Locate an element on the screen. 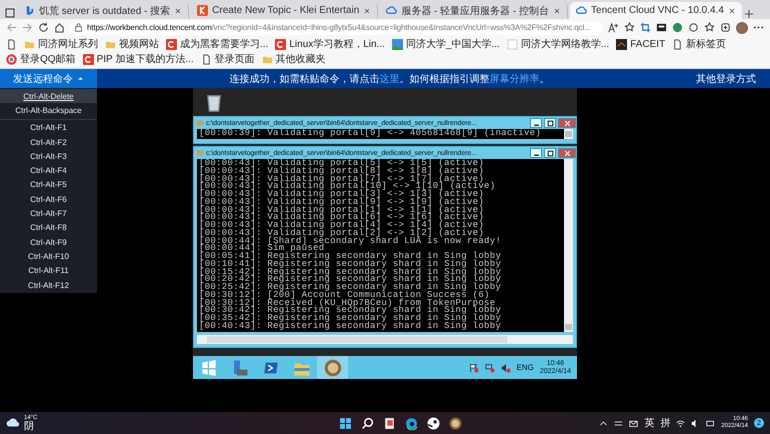 The image size is (770, 434). command-item: Ctrl-Alt-F7 is located at coordinates (48, 213).